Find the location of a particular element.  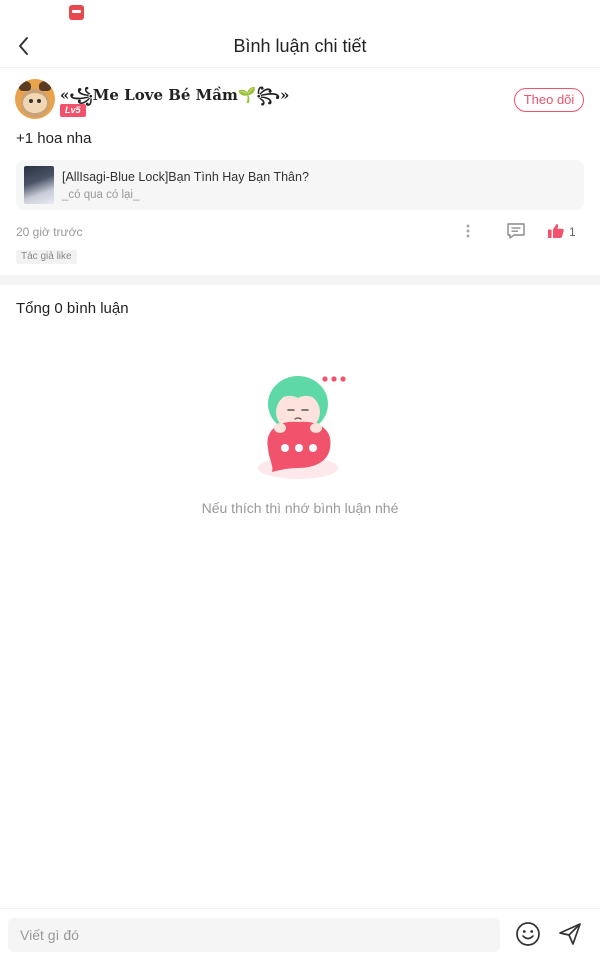

empty-state-text: Nếu thích thì nhớ bình luận nhé is located at coordinates (300, 508).